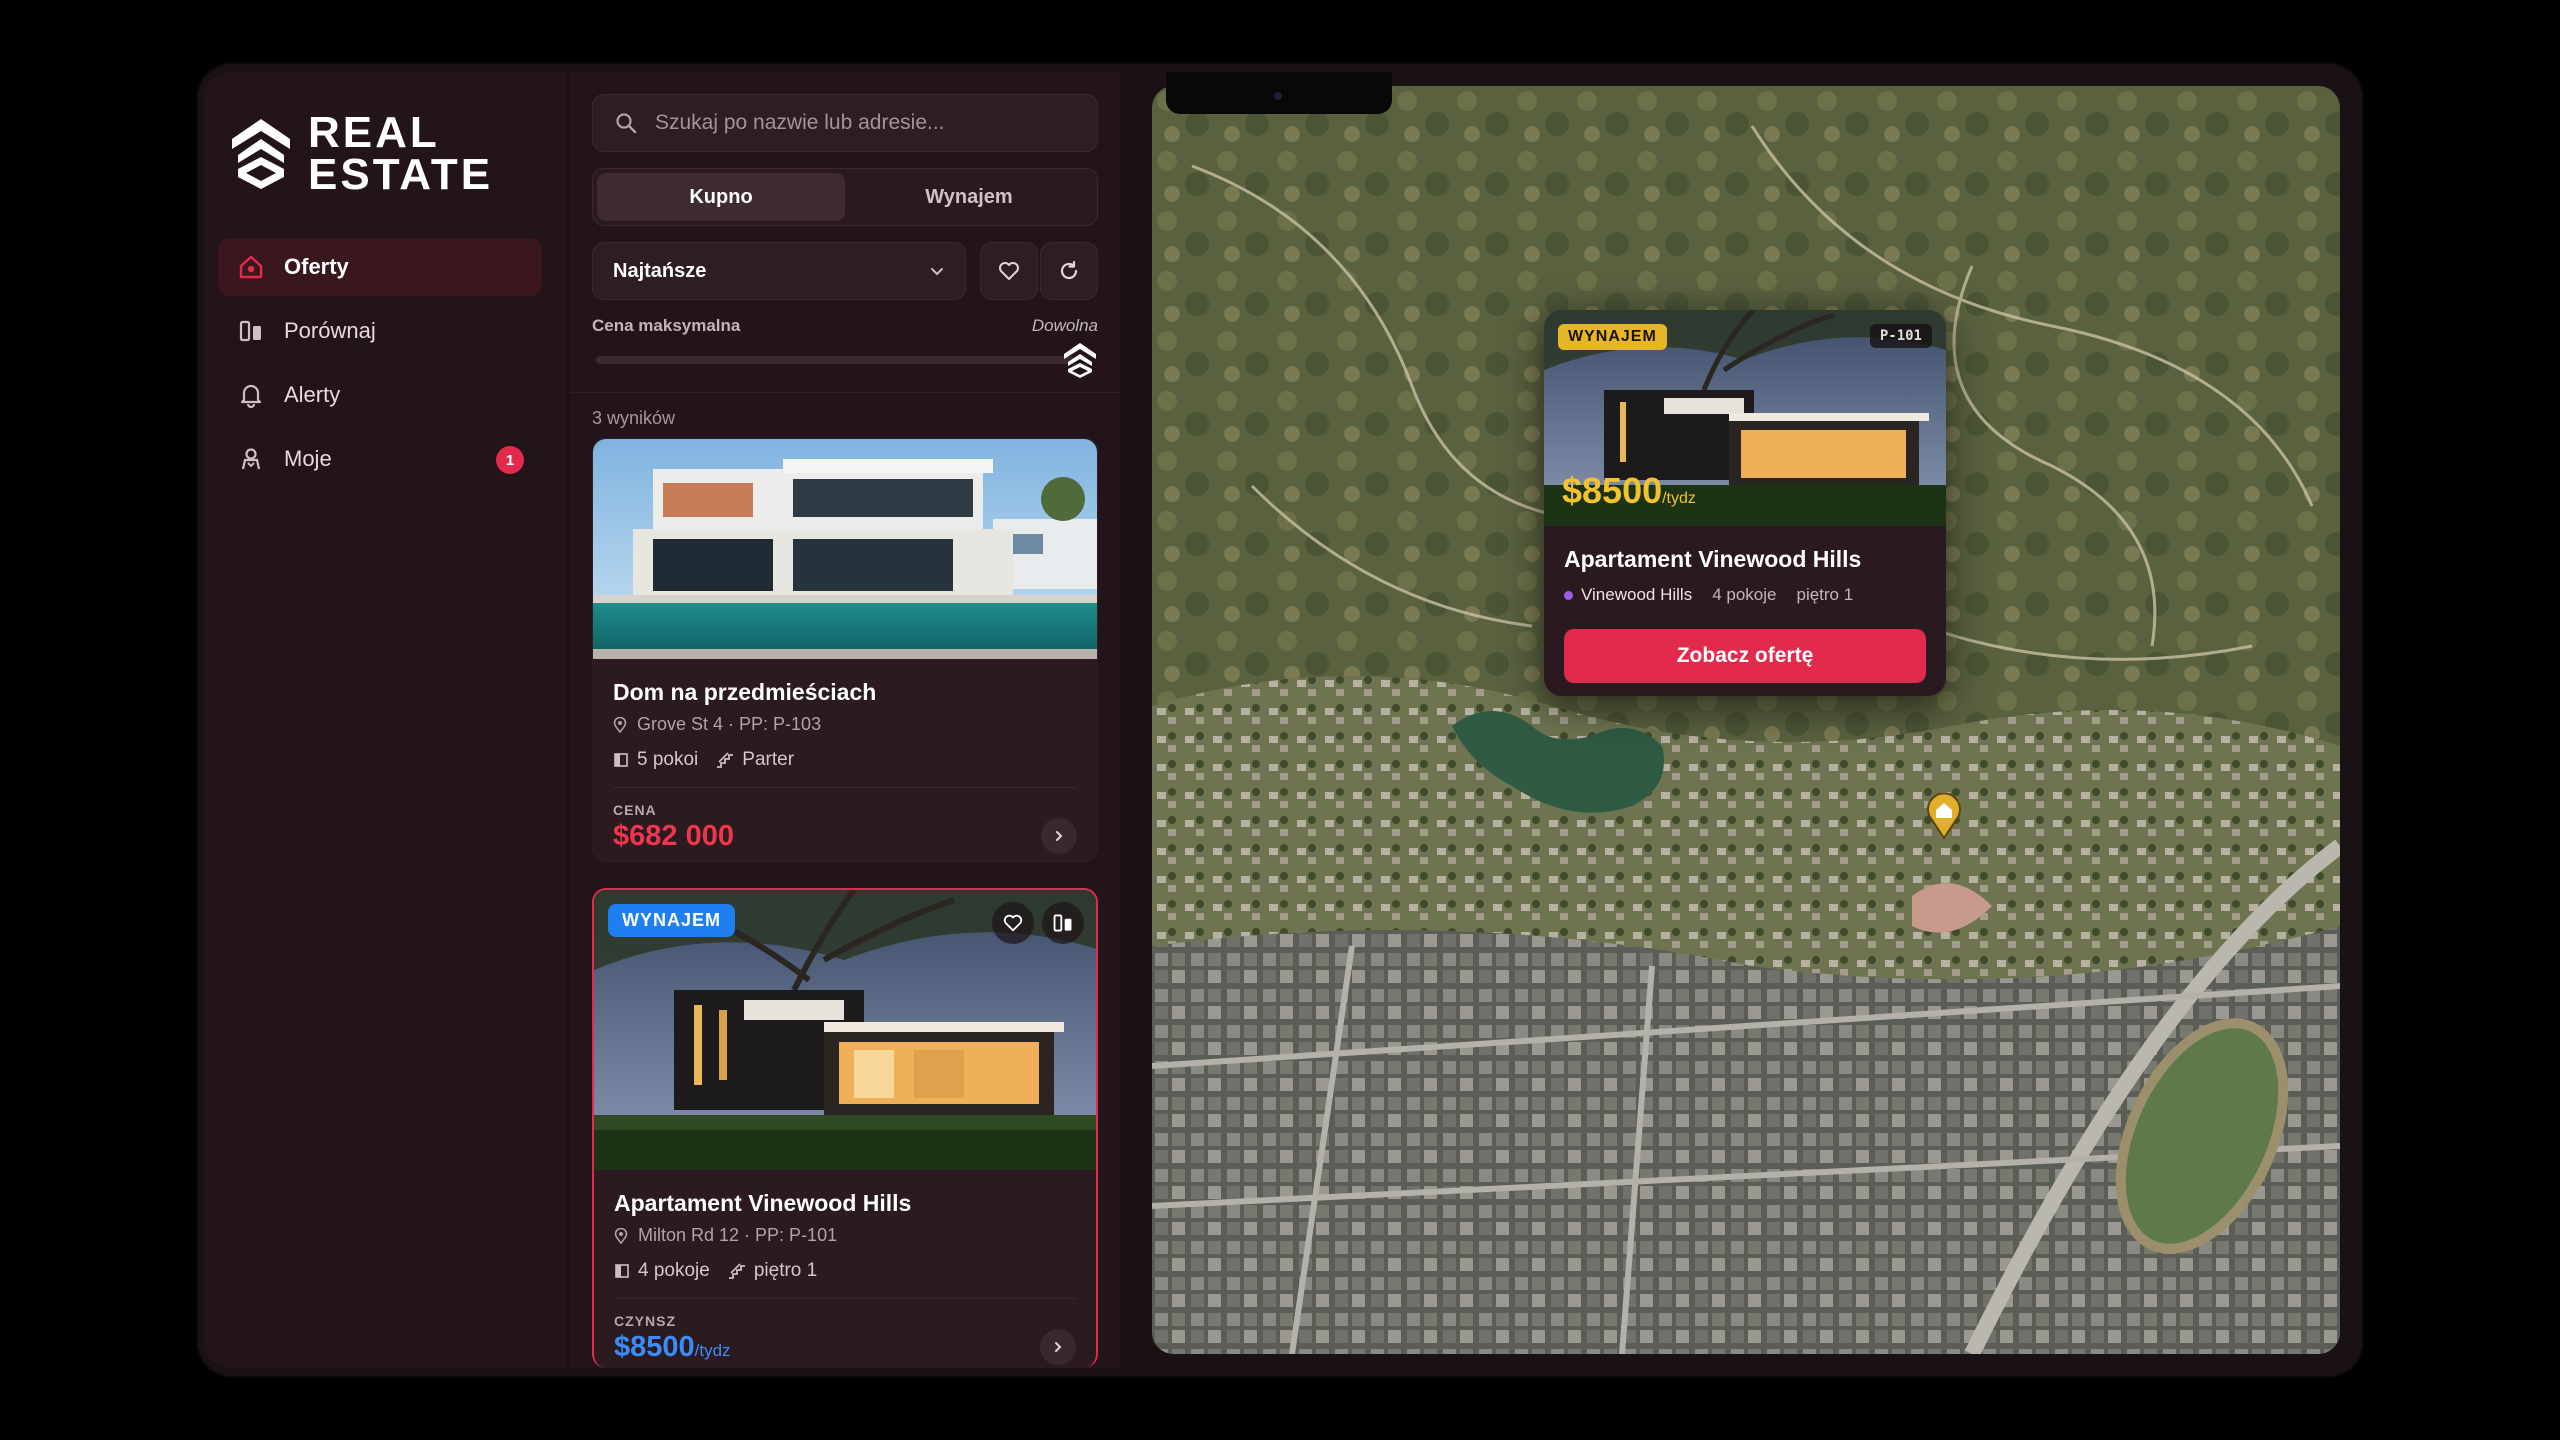  I want to click on listing-address: Grove St 4 · PP: P-103, so click(729, 724).